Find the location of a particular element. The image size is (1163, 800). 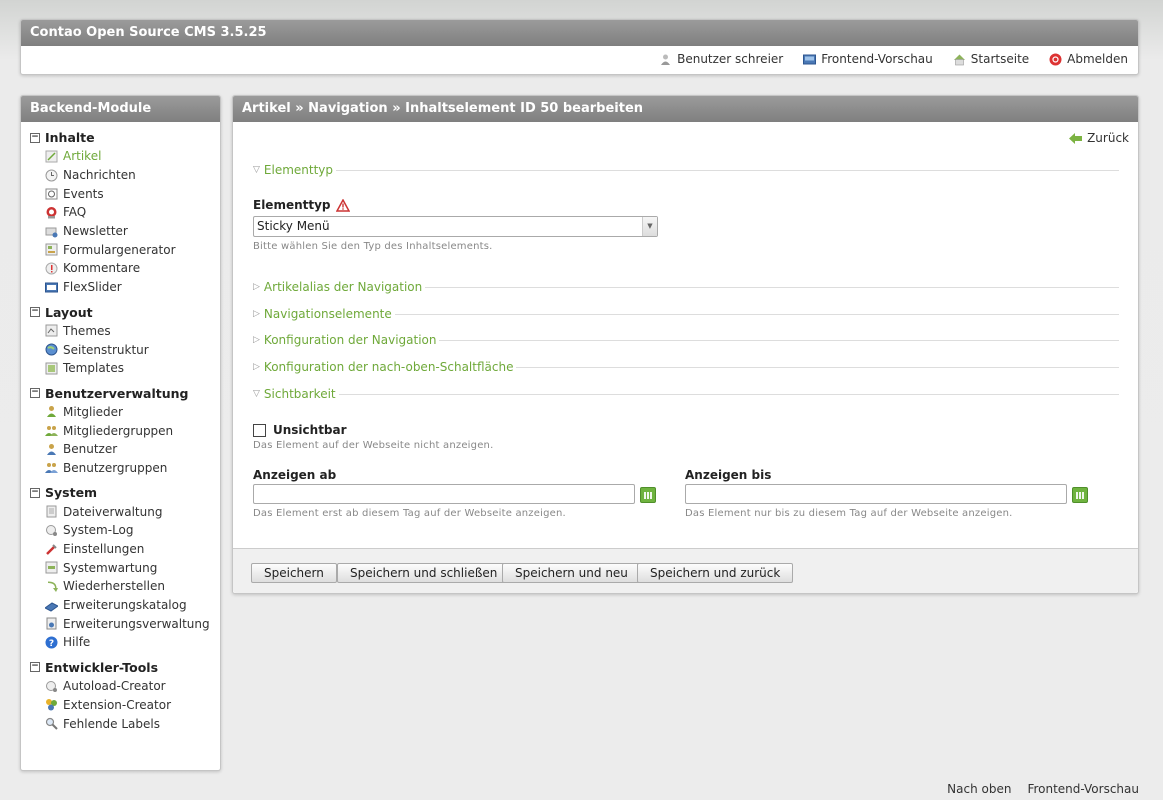

legend-sichtbarkeit: ▽ Sichtbarkeit is located at coordinates (686, 394).